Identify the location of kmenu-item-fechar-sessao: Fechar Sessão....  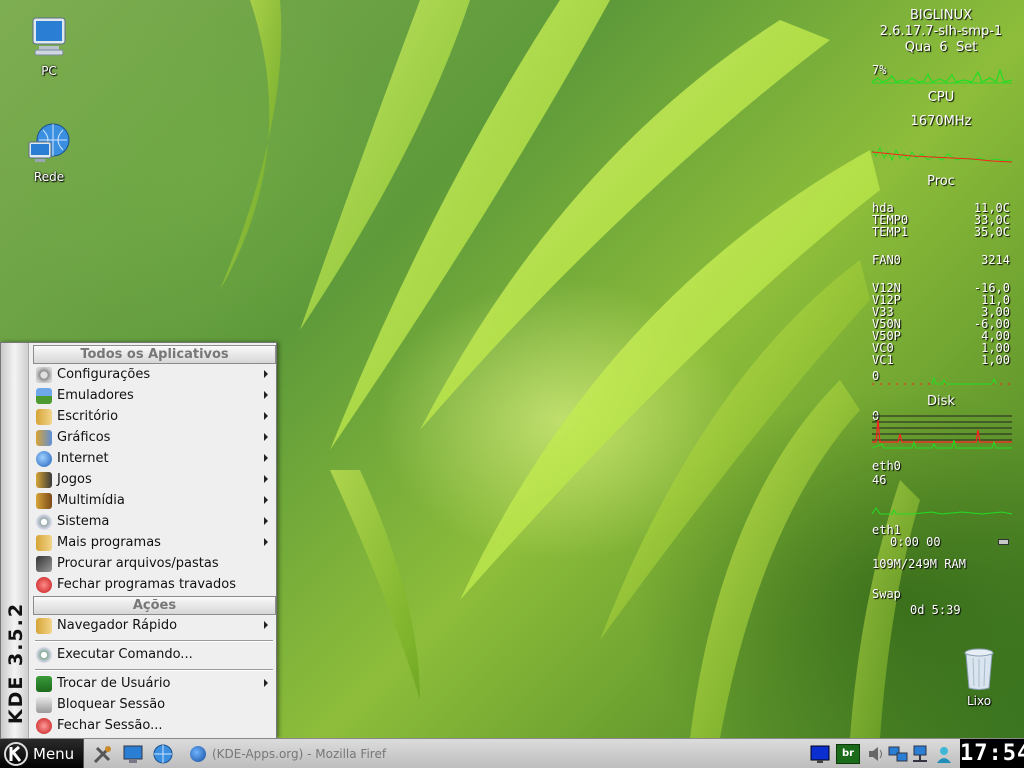
(154, 725).